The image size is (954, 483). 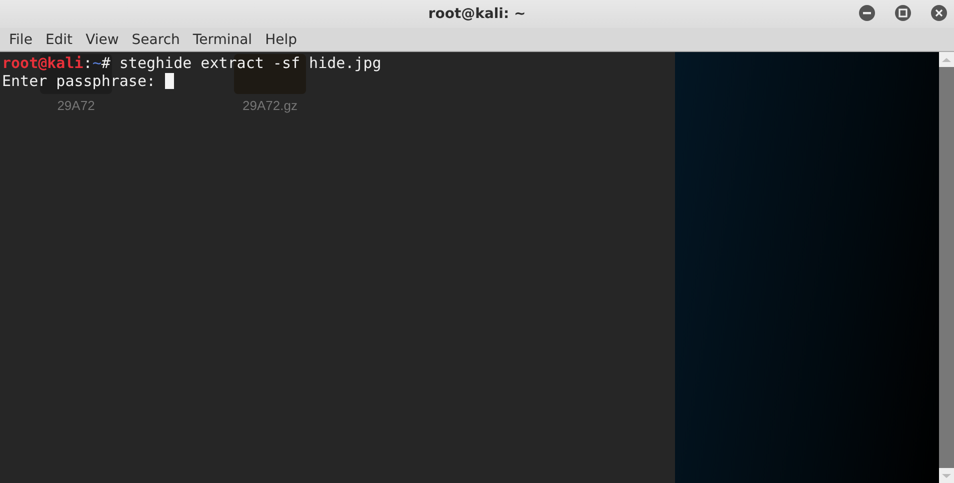 What do you see at coordinates (105, 63) in the screenshot?
I see `prompt-symbol: #` at bounding box center [105, 63].